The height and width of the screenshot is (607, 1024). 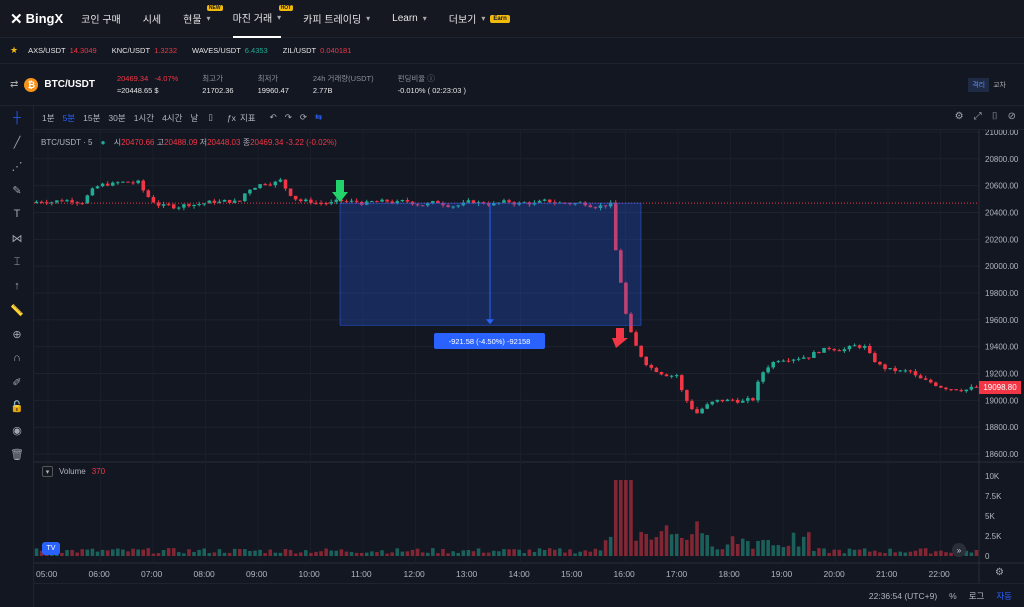 I want to click on cross-mode-button: 교차, so click(x=999, y=85).